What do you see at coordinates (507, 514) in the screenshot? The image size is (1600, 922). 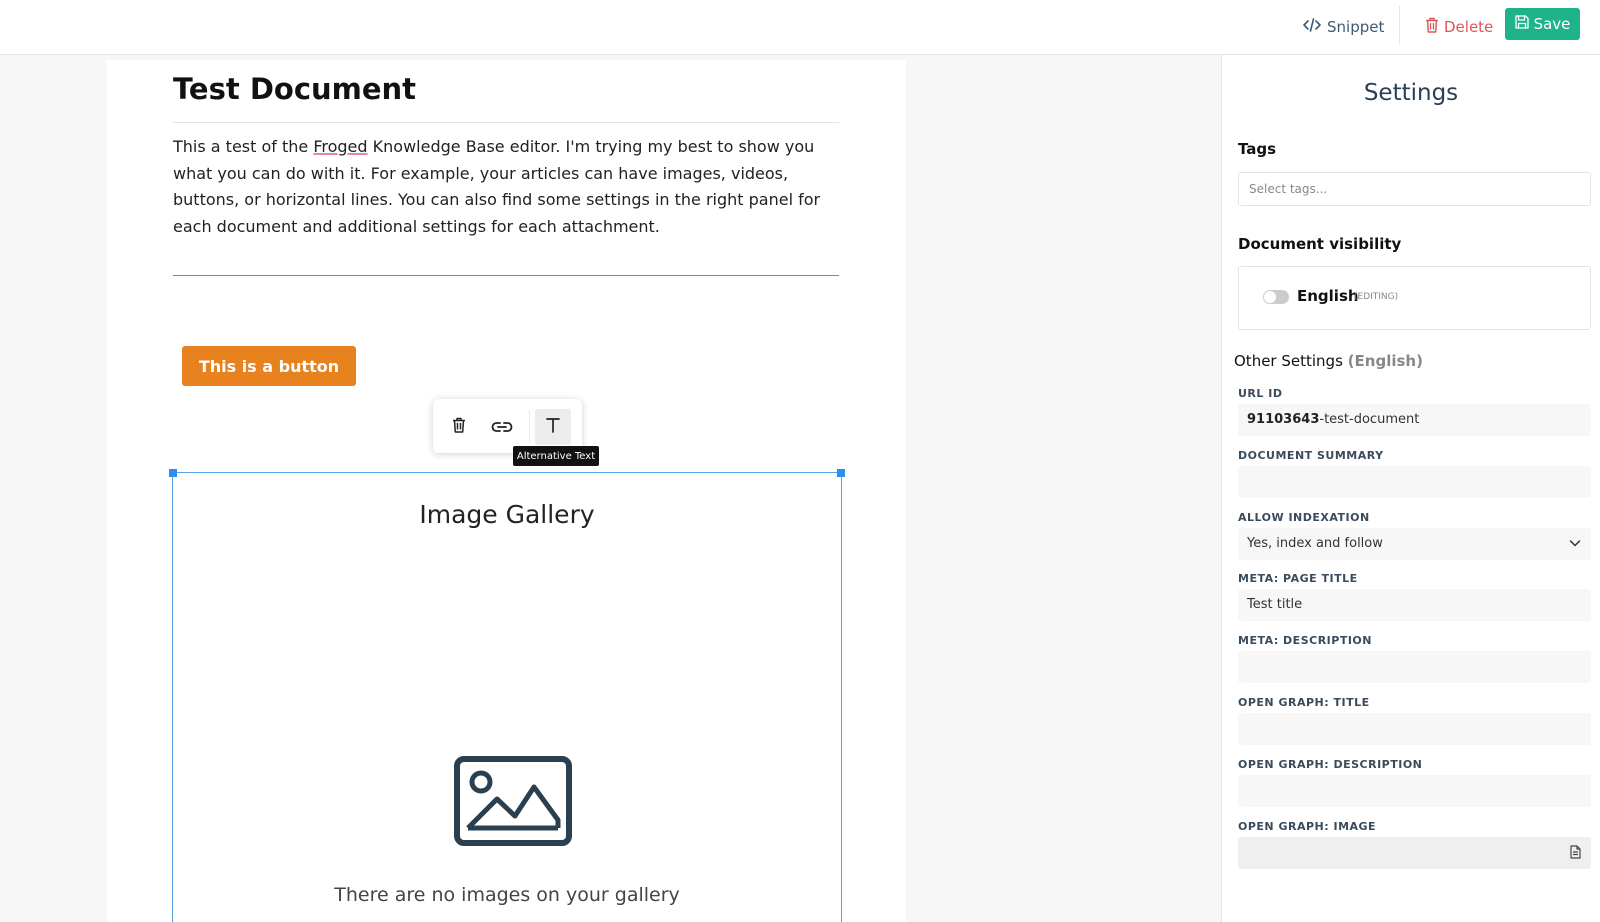 I see `gallery-title: Image Gallery` at bounding box center [507, 514].